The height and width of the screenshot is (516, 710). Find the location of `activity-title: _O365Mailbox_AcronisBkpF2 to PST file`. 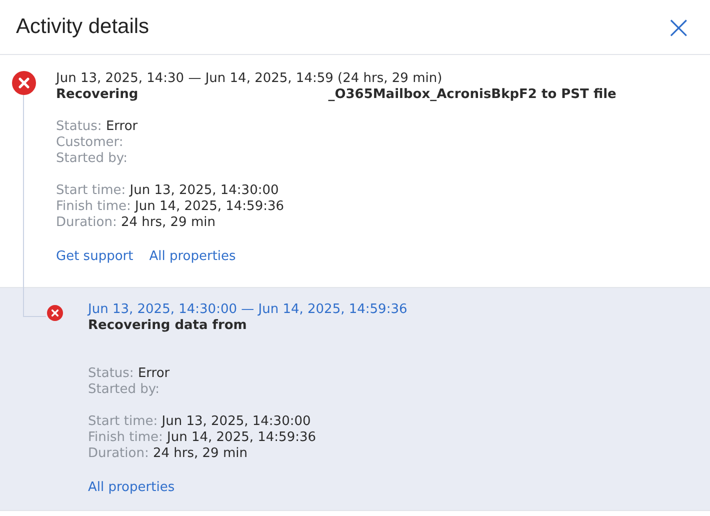

activity-title: _O365Mailbox_AcronisBkpF2 to PST file is located at coordinates (472, 95).